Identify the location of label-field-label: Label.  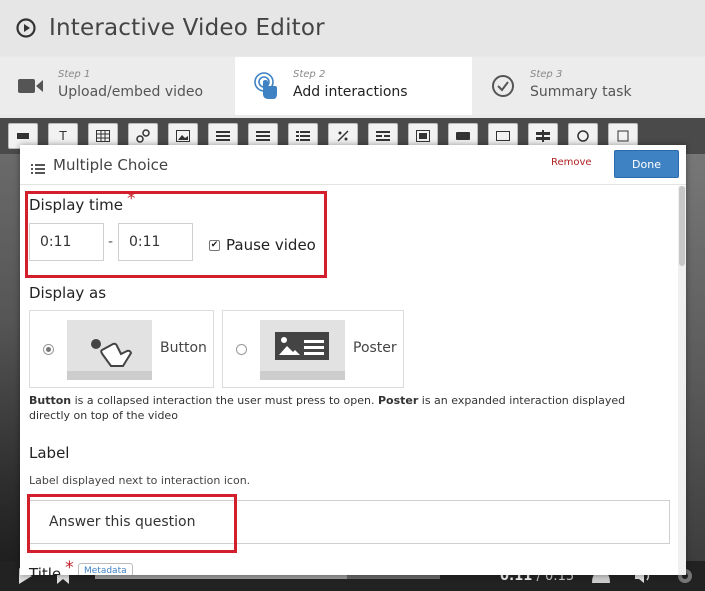
(49, 453).